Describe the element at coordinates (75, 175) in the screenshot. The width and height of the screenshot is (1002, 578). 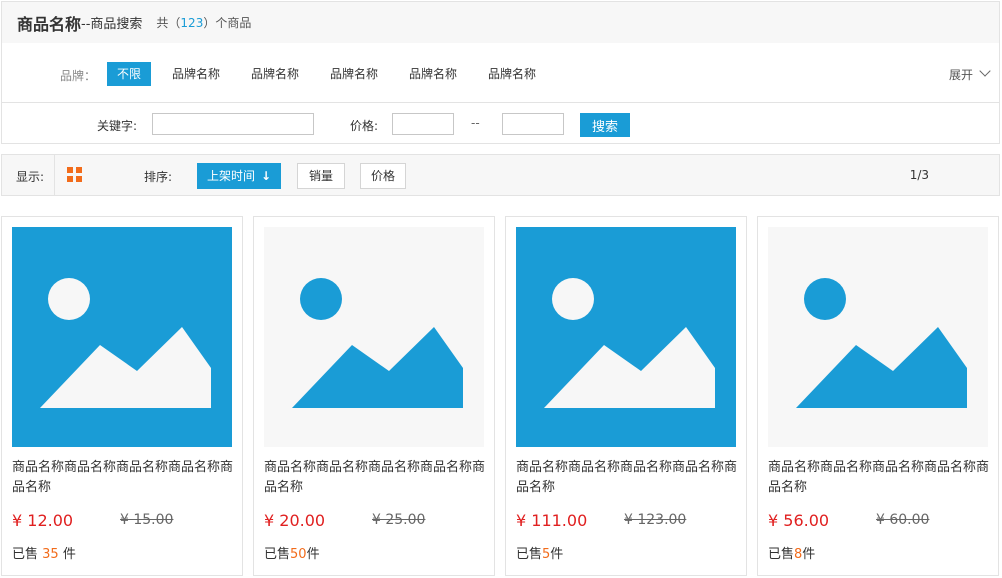
I see `grid-view-icon` at that location.